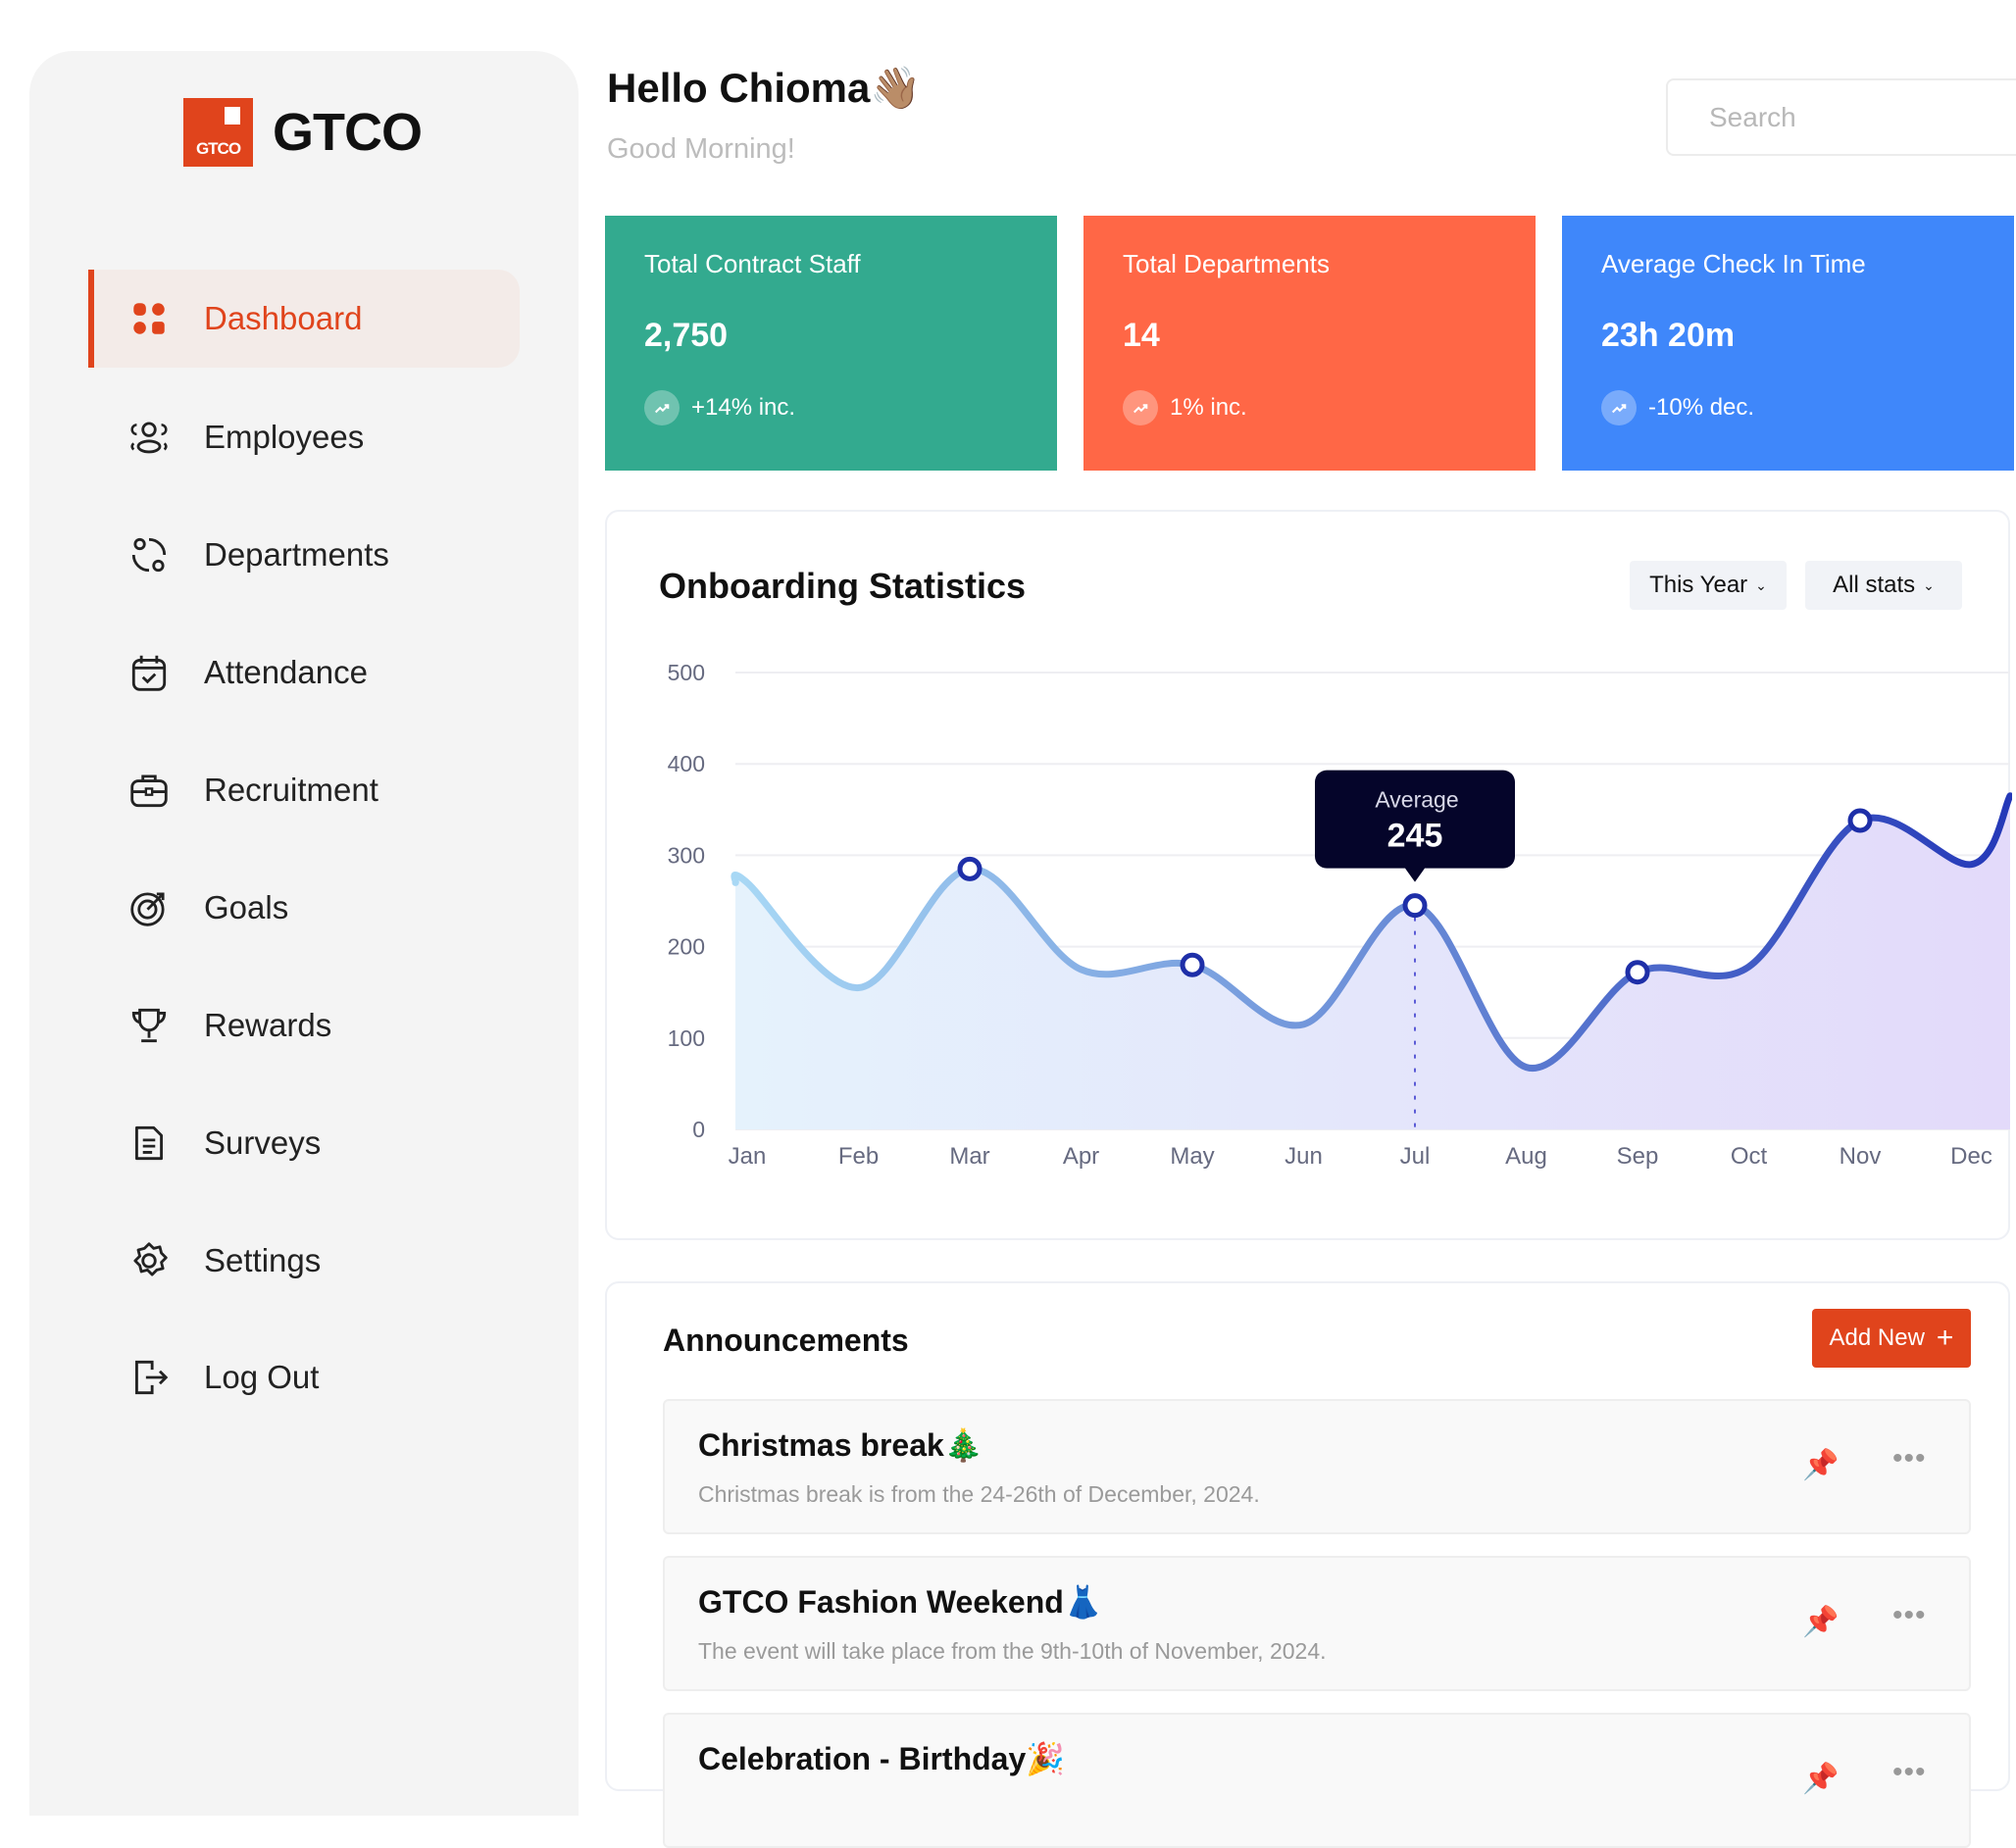 Image resolution: width=2016 pixels, height=1848 pixels. What do you see at coordinates (752, 263) in the screenshot?
I see `stat-title: Total Contract Staff` at bounding box center [752, 263].